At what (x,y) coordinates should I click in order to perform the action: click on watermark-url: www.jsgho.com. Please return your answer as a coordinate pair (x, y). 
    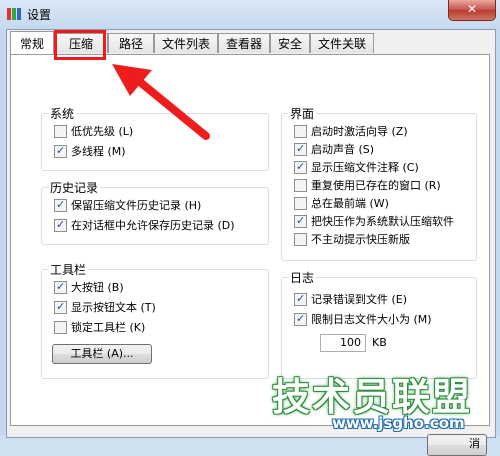
    Looking at the image, I should click on (398, 423).